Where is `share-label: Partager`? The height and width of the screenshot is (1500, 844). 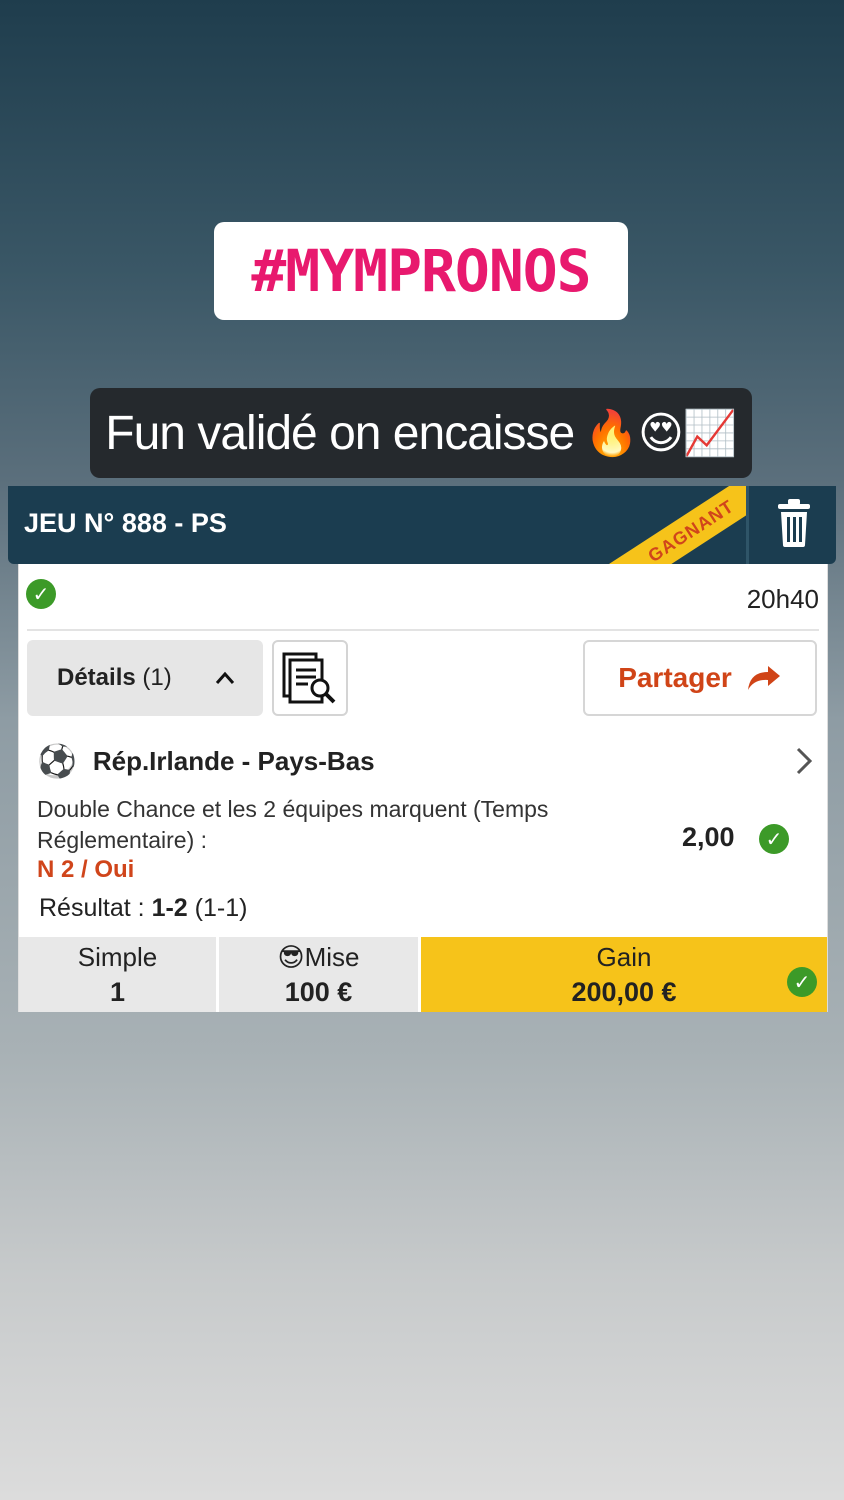
share-label: Partager is located at coordinates (675, 677).